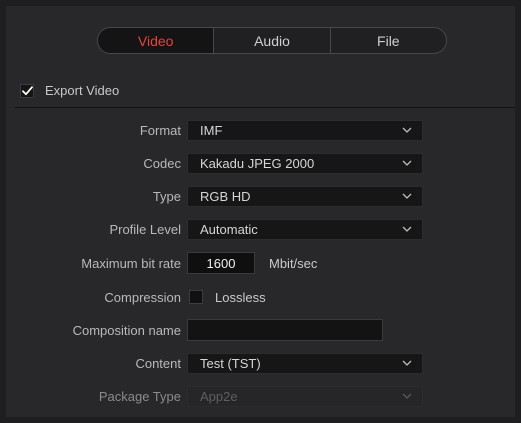  What do you see at coordinates (211, 130) in the screenshot?
I see `format-value: IMF` at bounding box center [211, 130].